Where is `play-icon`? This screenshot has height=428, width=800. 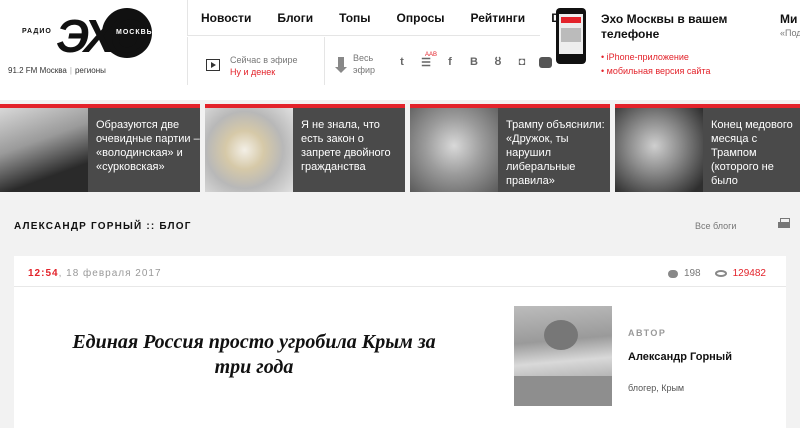 play-icon is located at coordinates (213, 65).